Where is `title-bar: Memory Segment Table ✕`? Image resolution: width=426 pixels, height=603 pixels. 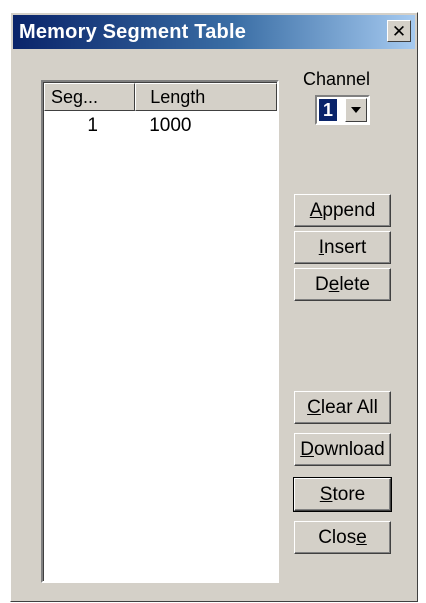 title-bar: Memory Segment Table ✕ is located at coordinates (214, 32).